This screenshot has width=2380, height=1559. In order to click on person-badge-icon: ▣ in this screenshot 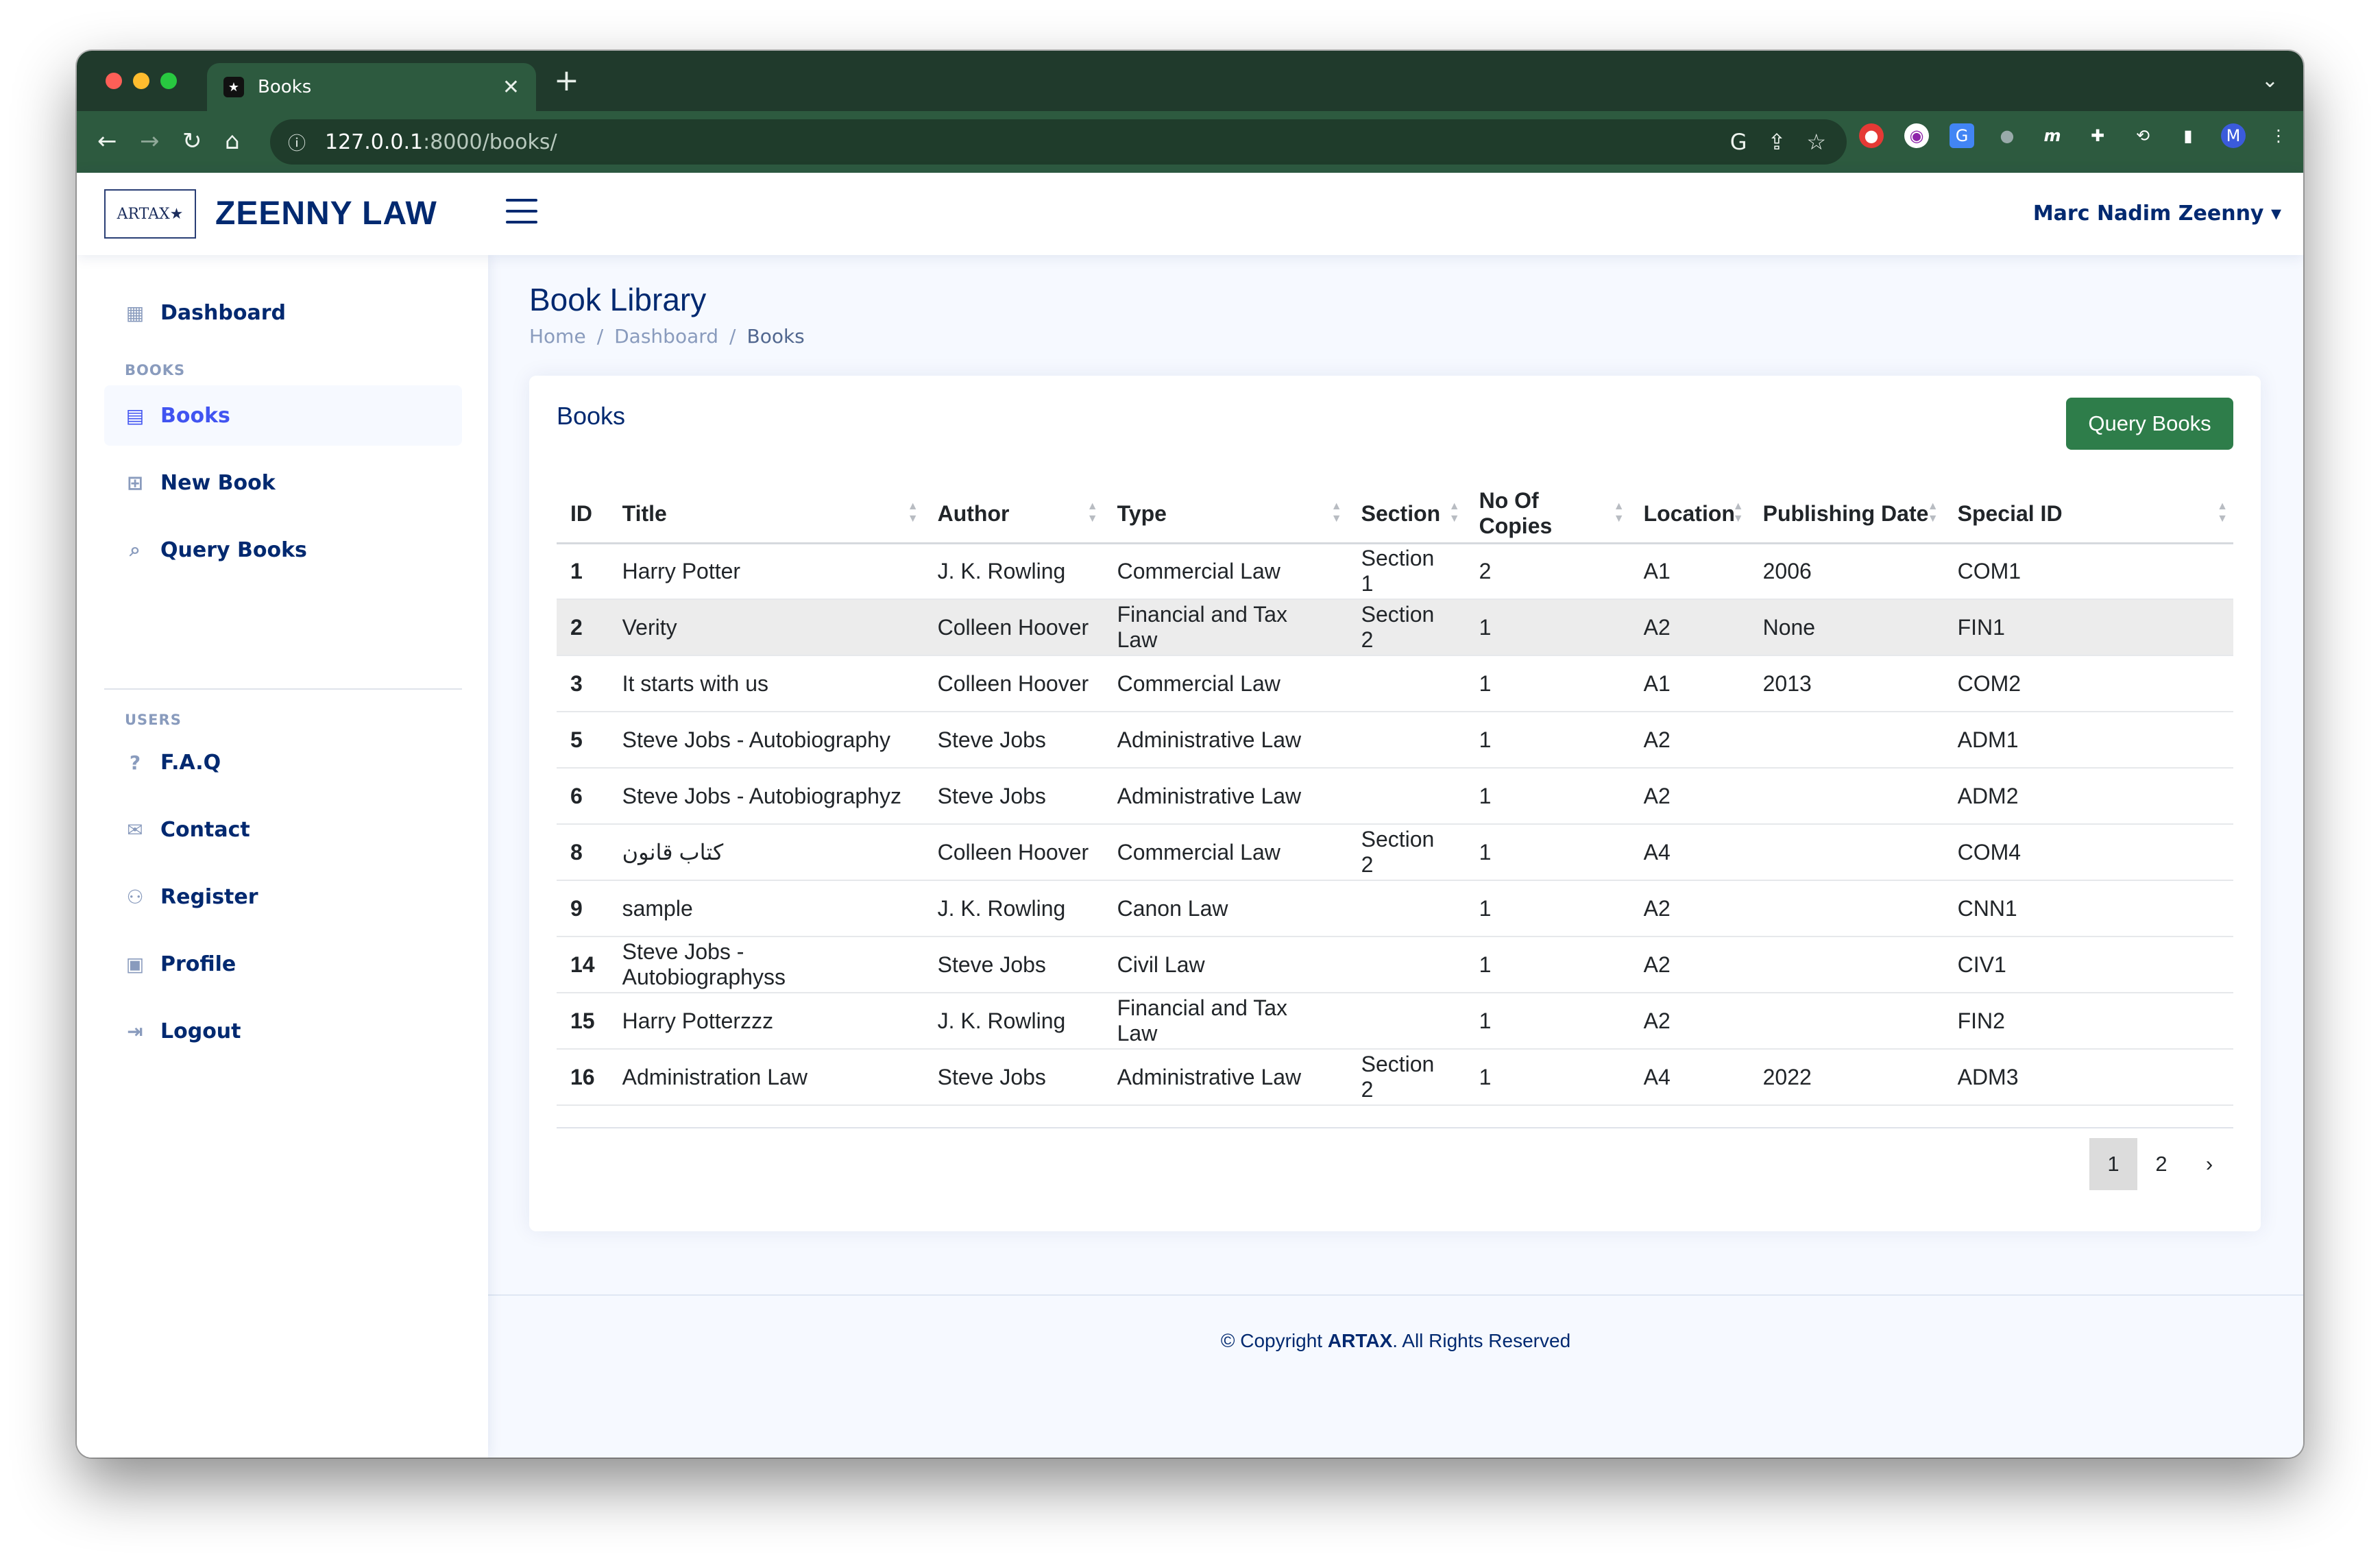, I will do `click(135, 964)`.